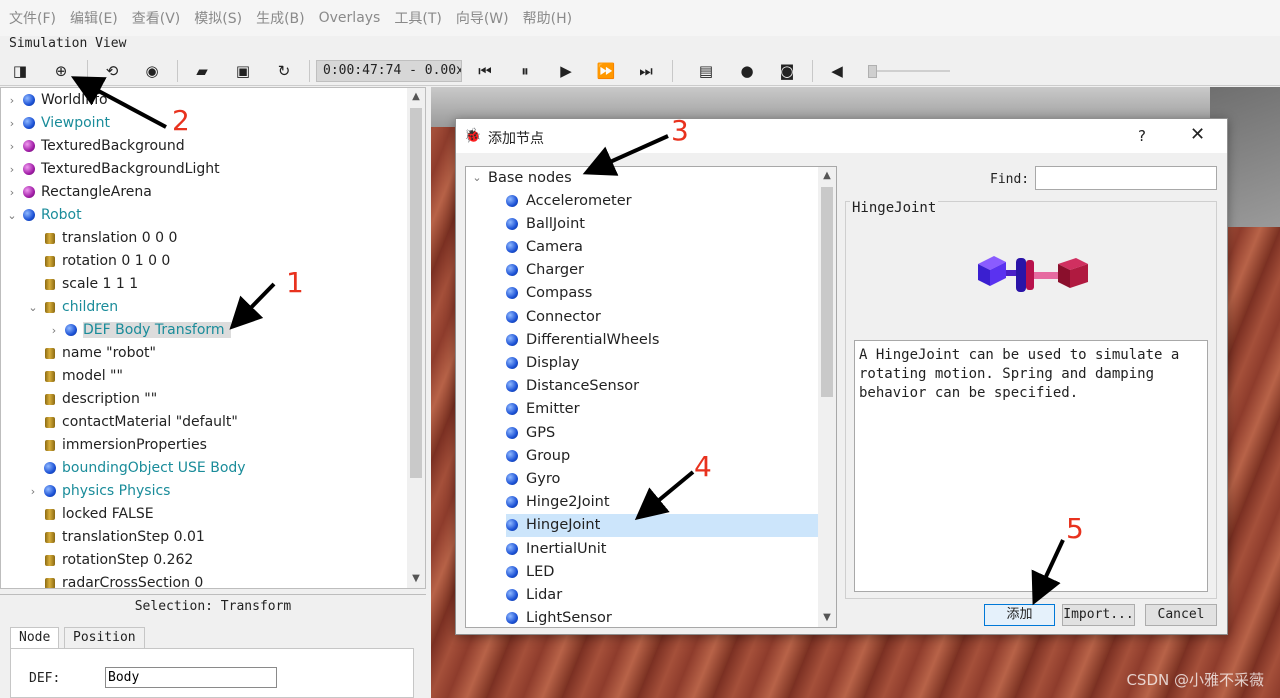 The image size is (1280, 698). I want to click on menu-item: 编辑(E), so click(94, 18).